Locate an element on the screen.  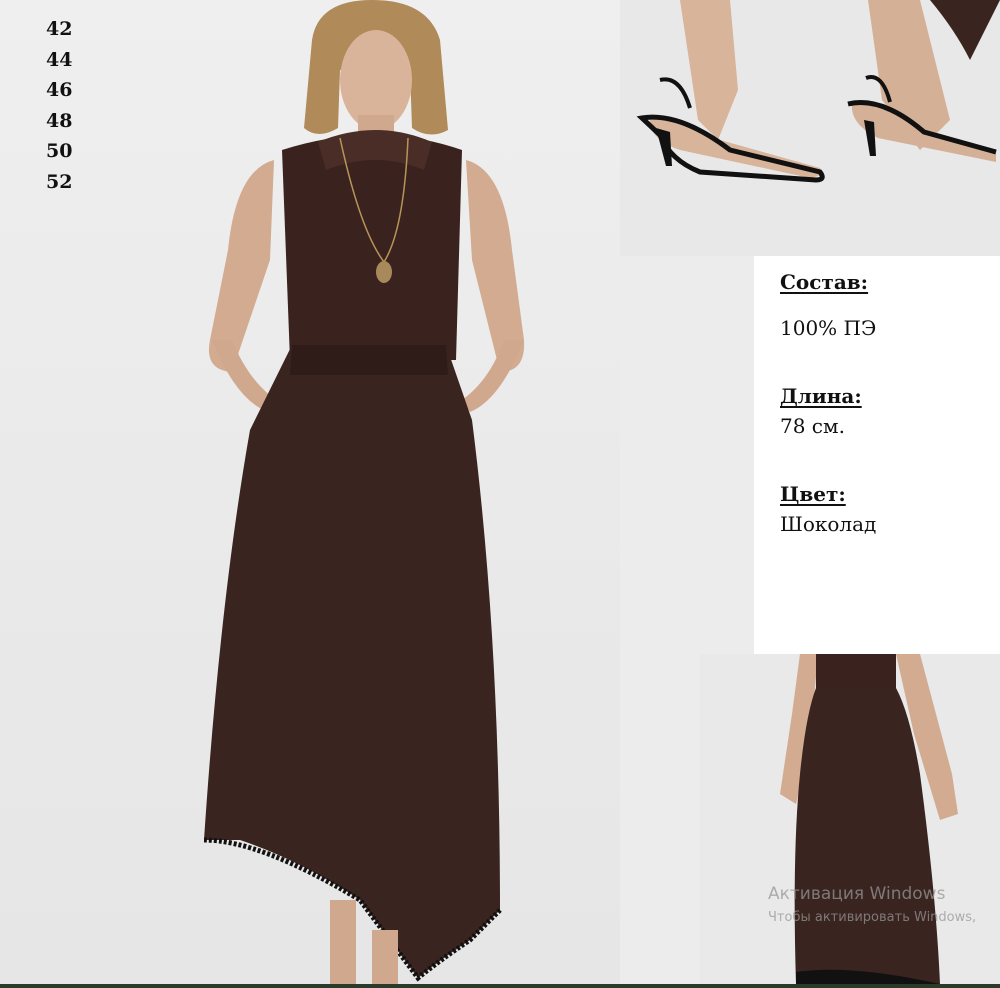
size-item: 46 is located at coordinates (59, 90).